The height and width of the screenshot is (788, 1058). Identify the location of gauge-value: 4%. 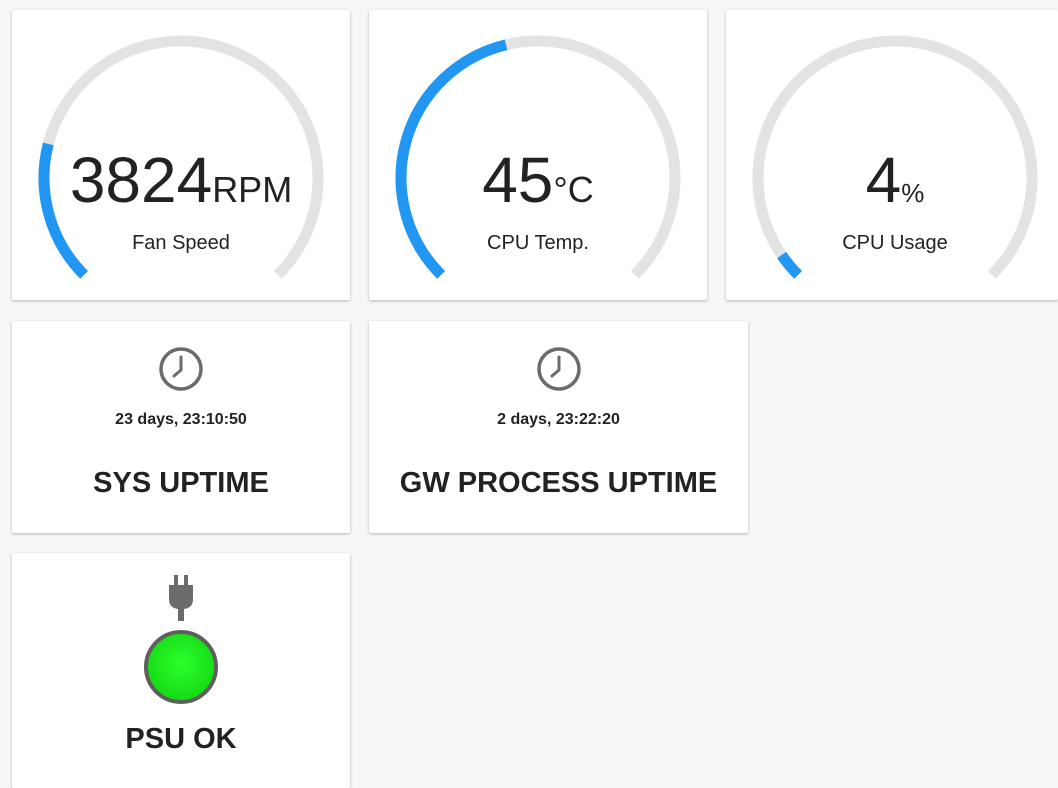
(892, 180).